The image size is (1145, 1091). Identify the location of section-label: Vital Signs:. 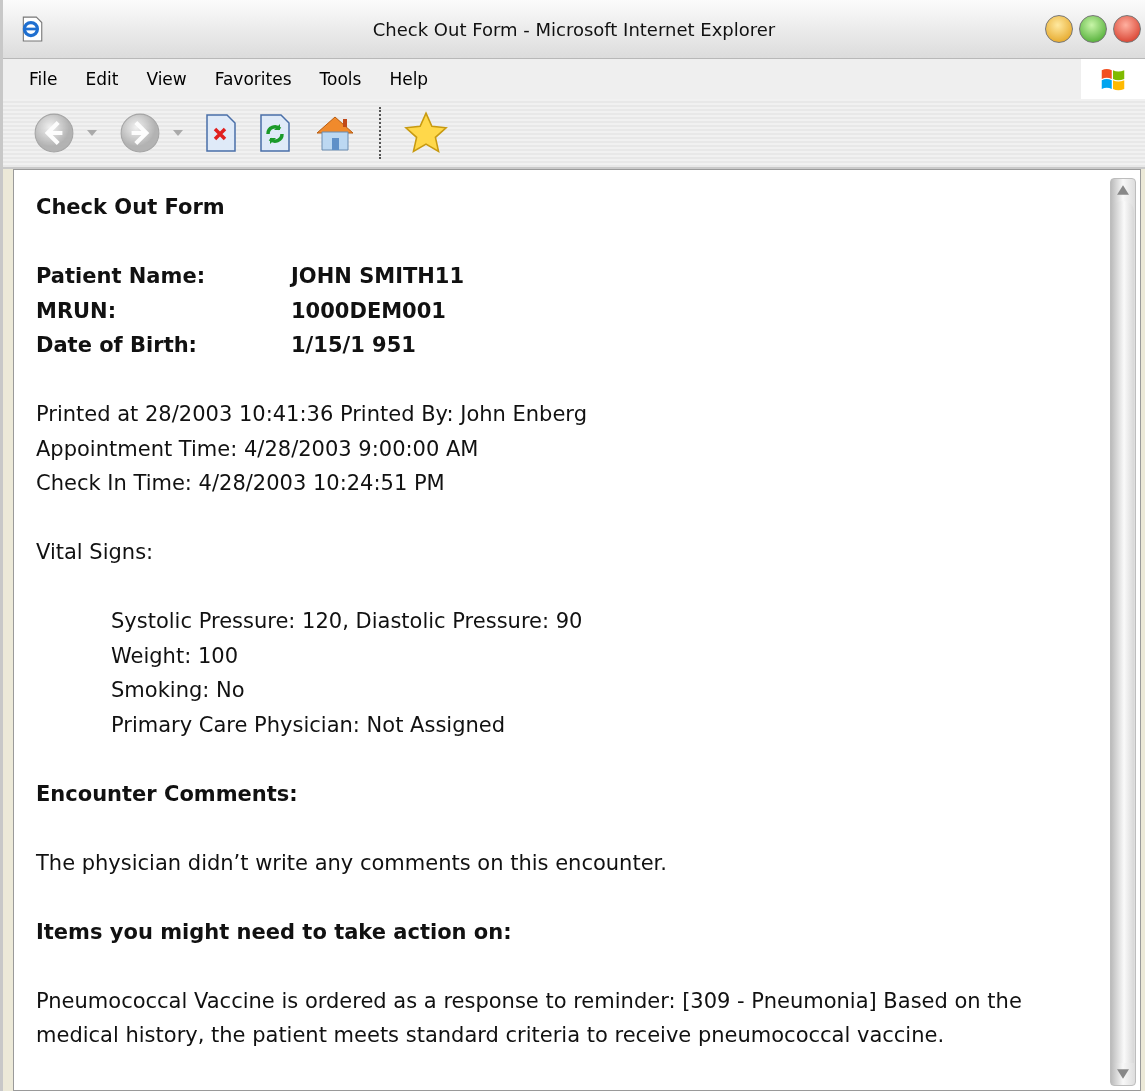
(95, 552).